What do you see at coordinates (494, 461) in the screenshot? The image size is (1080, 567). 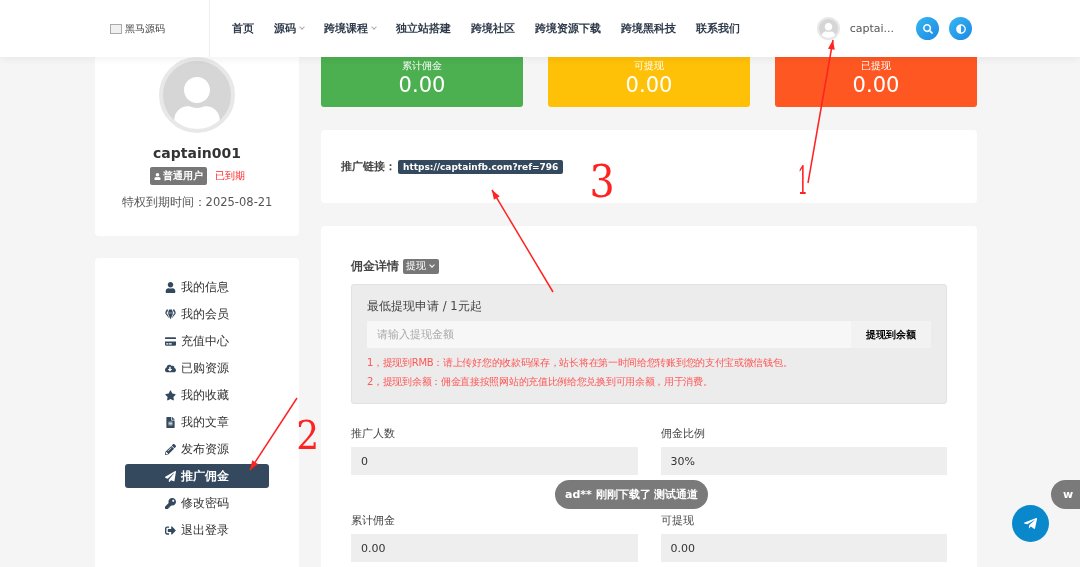 I see `readonly-field: 0` at bounding box center [494, 461].